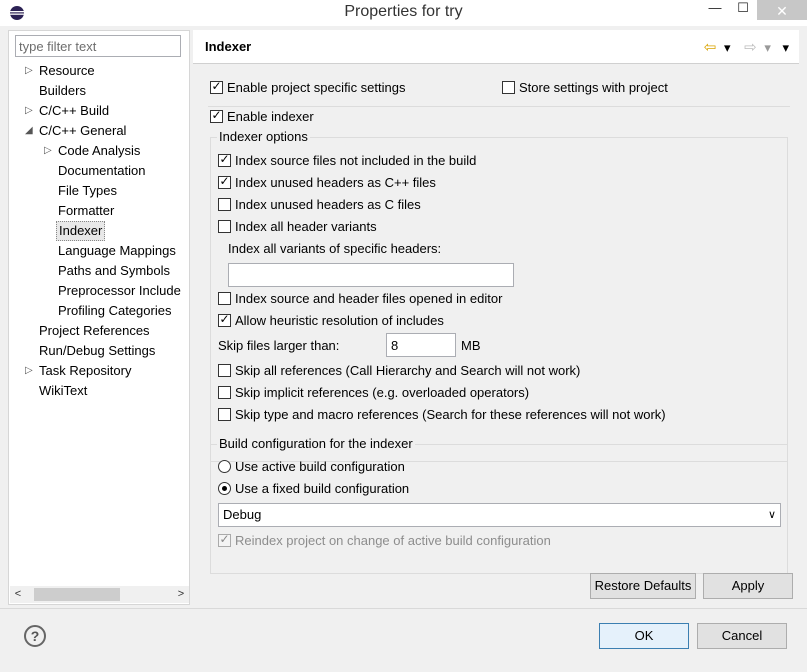  I want to click on tree-item-label: Project References, so click(94, 330).